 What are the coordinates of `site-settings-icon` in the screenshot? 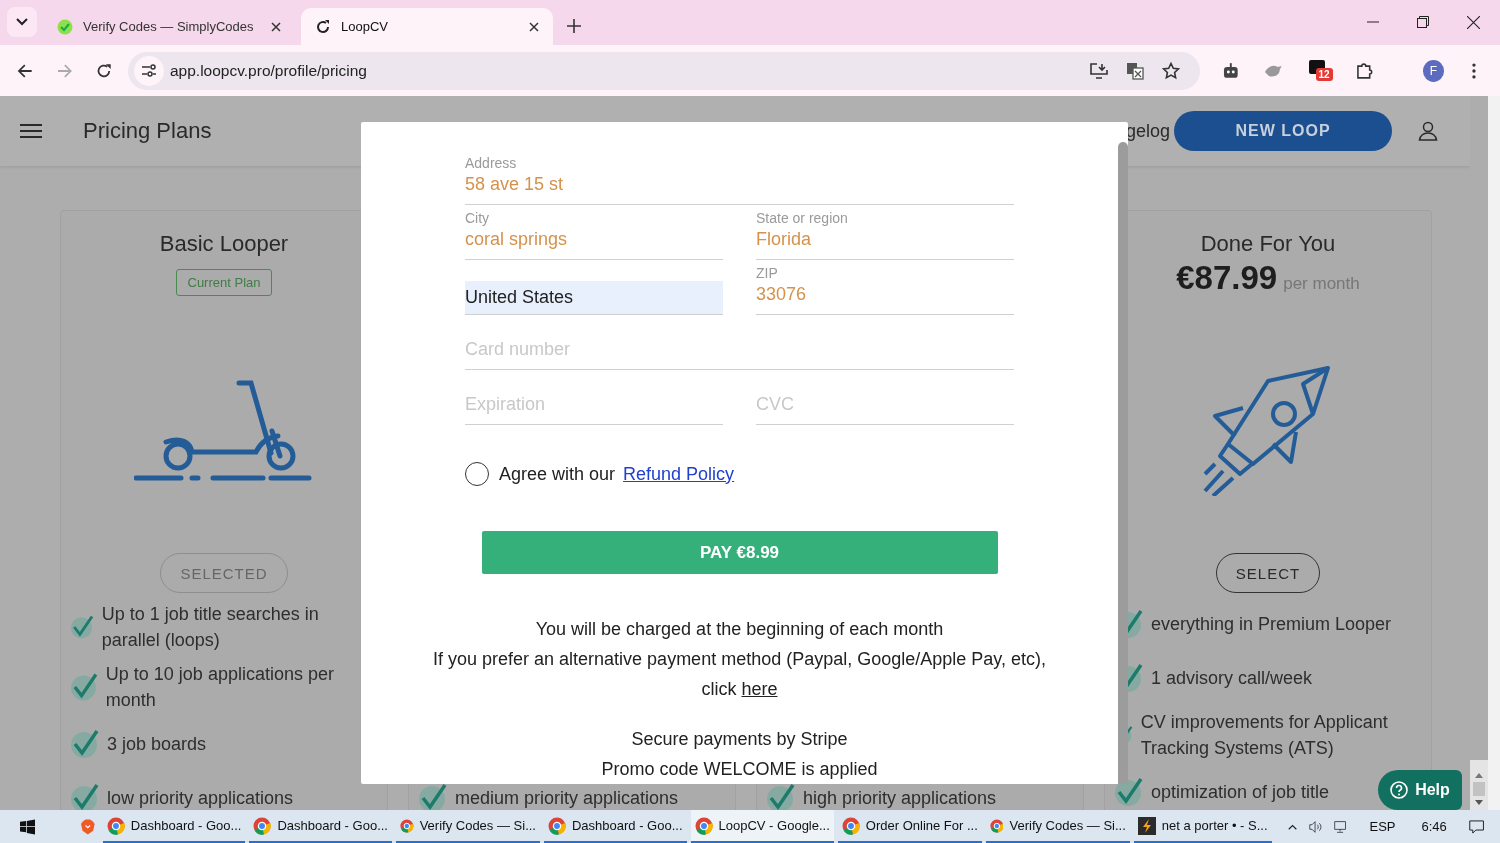 It's located at (148, 70).